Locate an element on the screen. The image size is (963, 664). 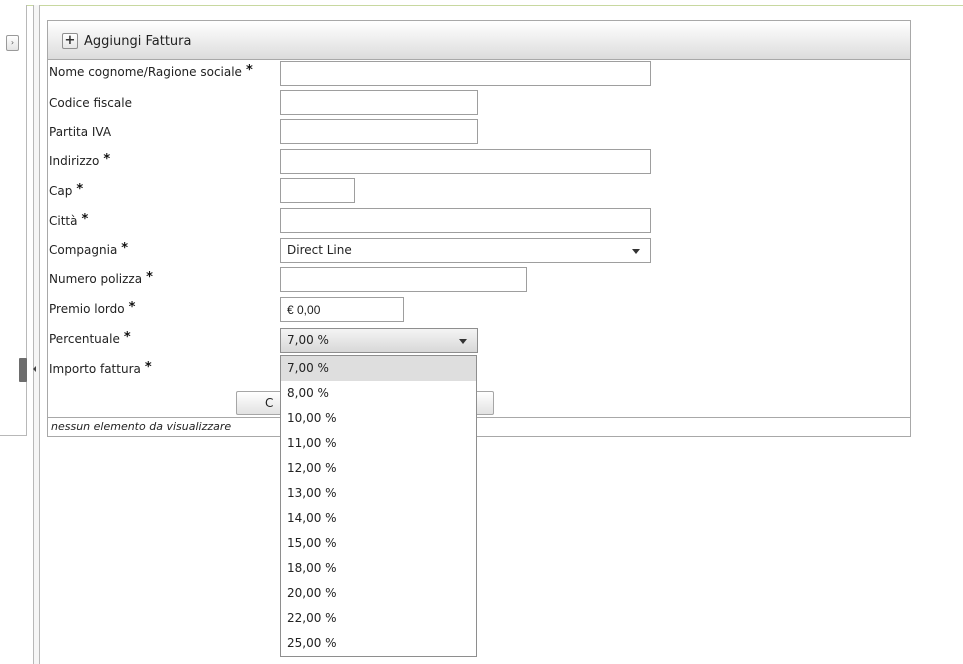
percentuale-option: 13,00 % is located at coordinates (378, 493).